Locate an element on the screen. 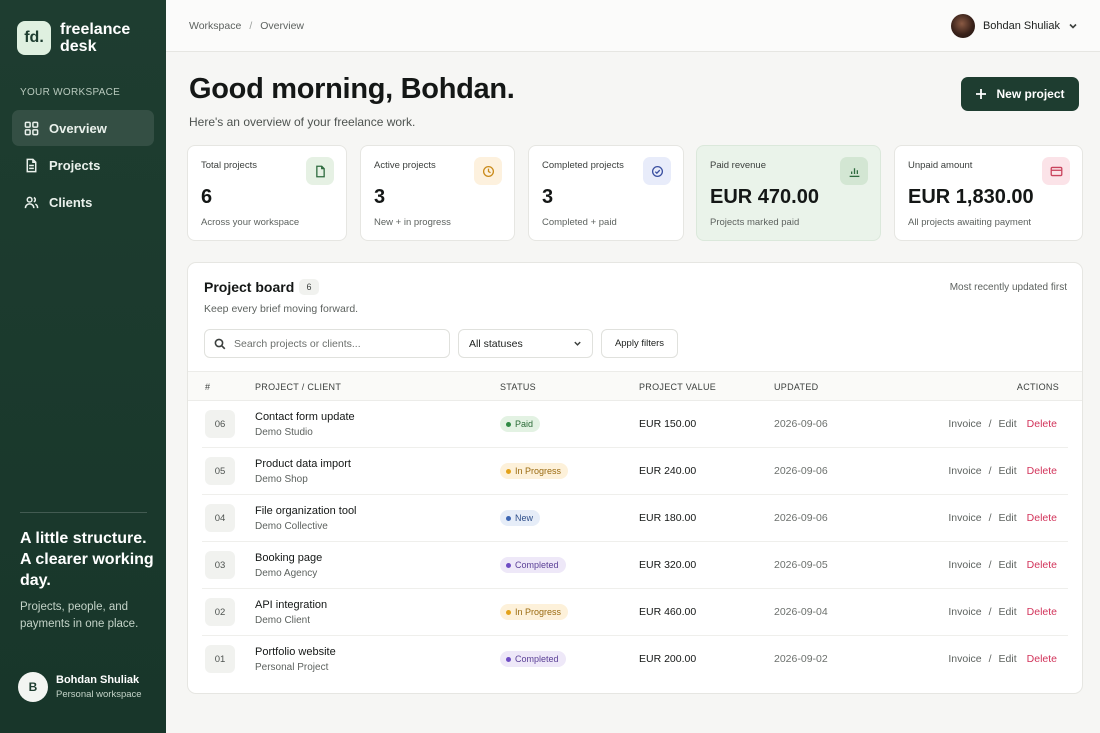 The width and height of the screenshot is (1100, 733). stat-subtitle: New + in progress is located at coordinates (412, 222).